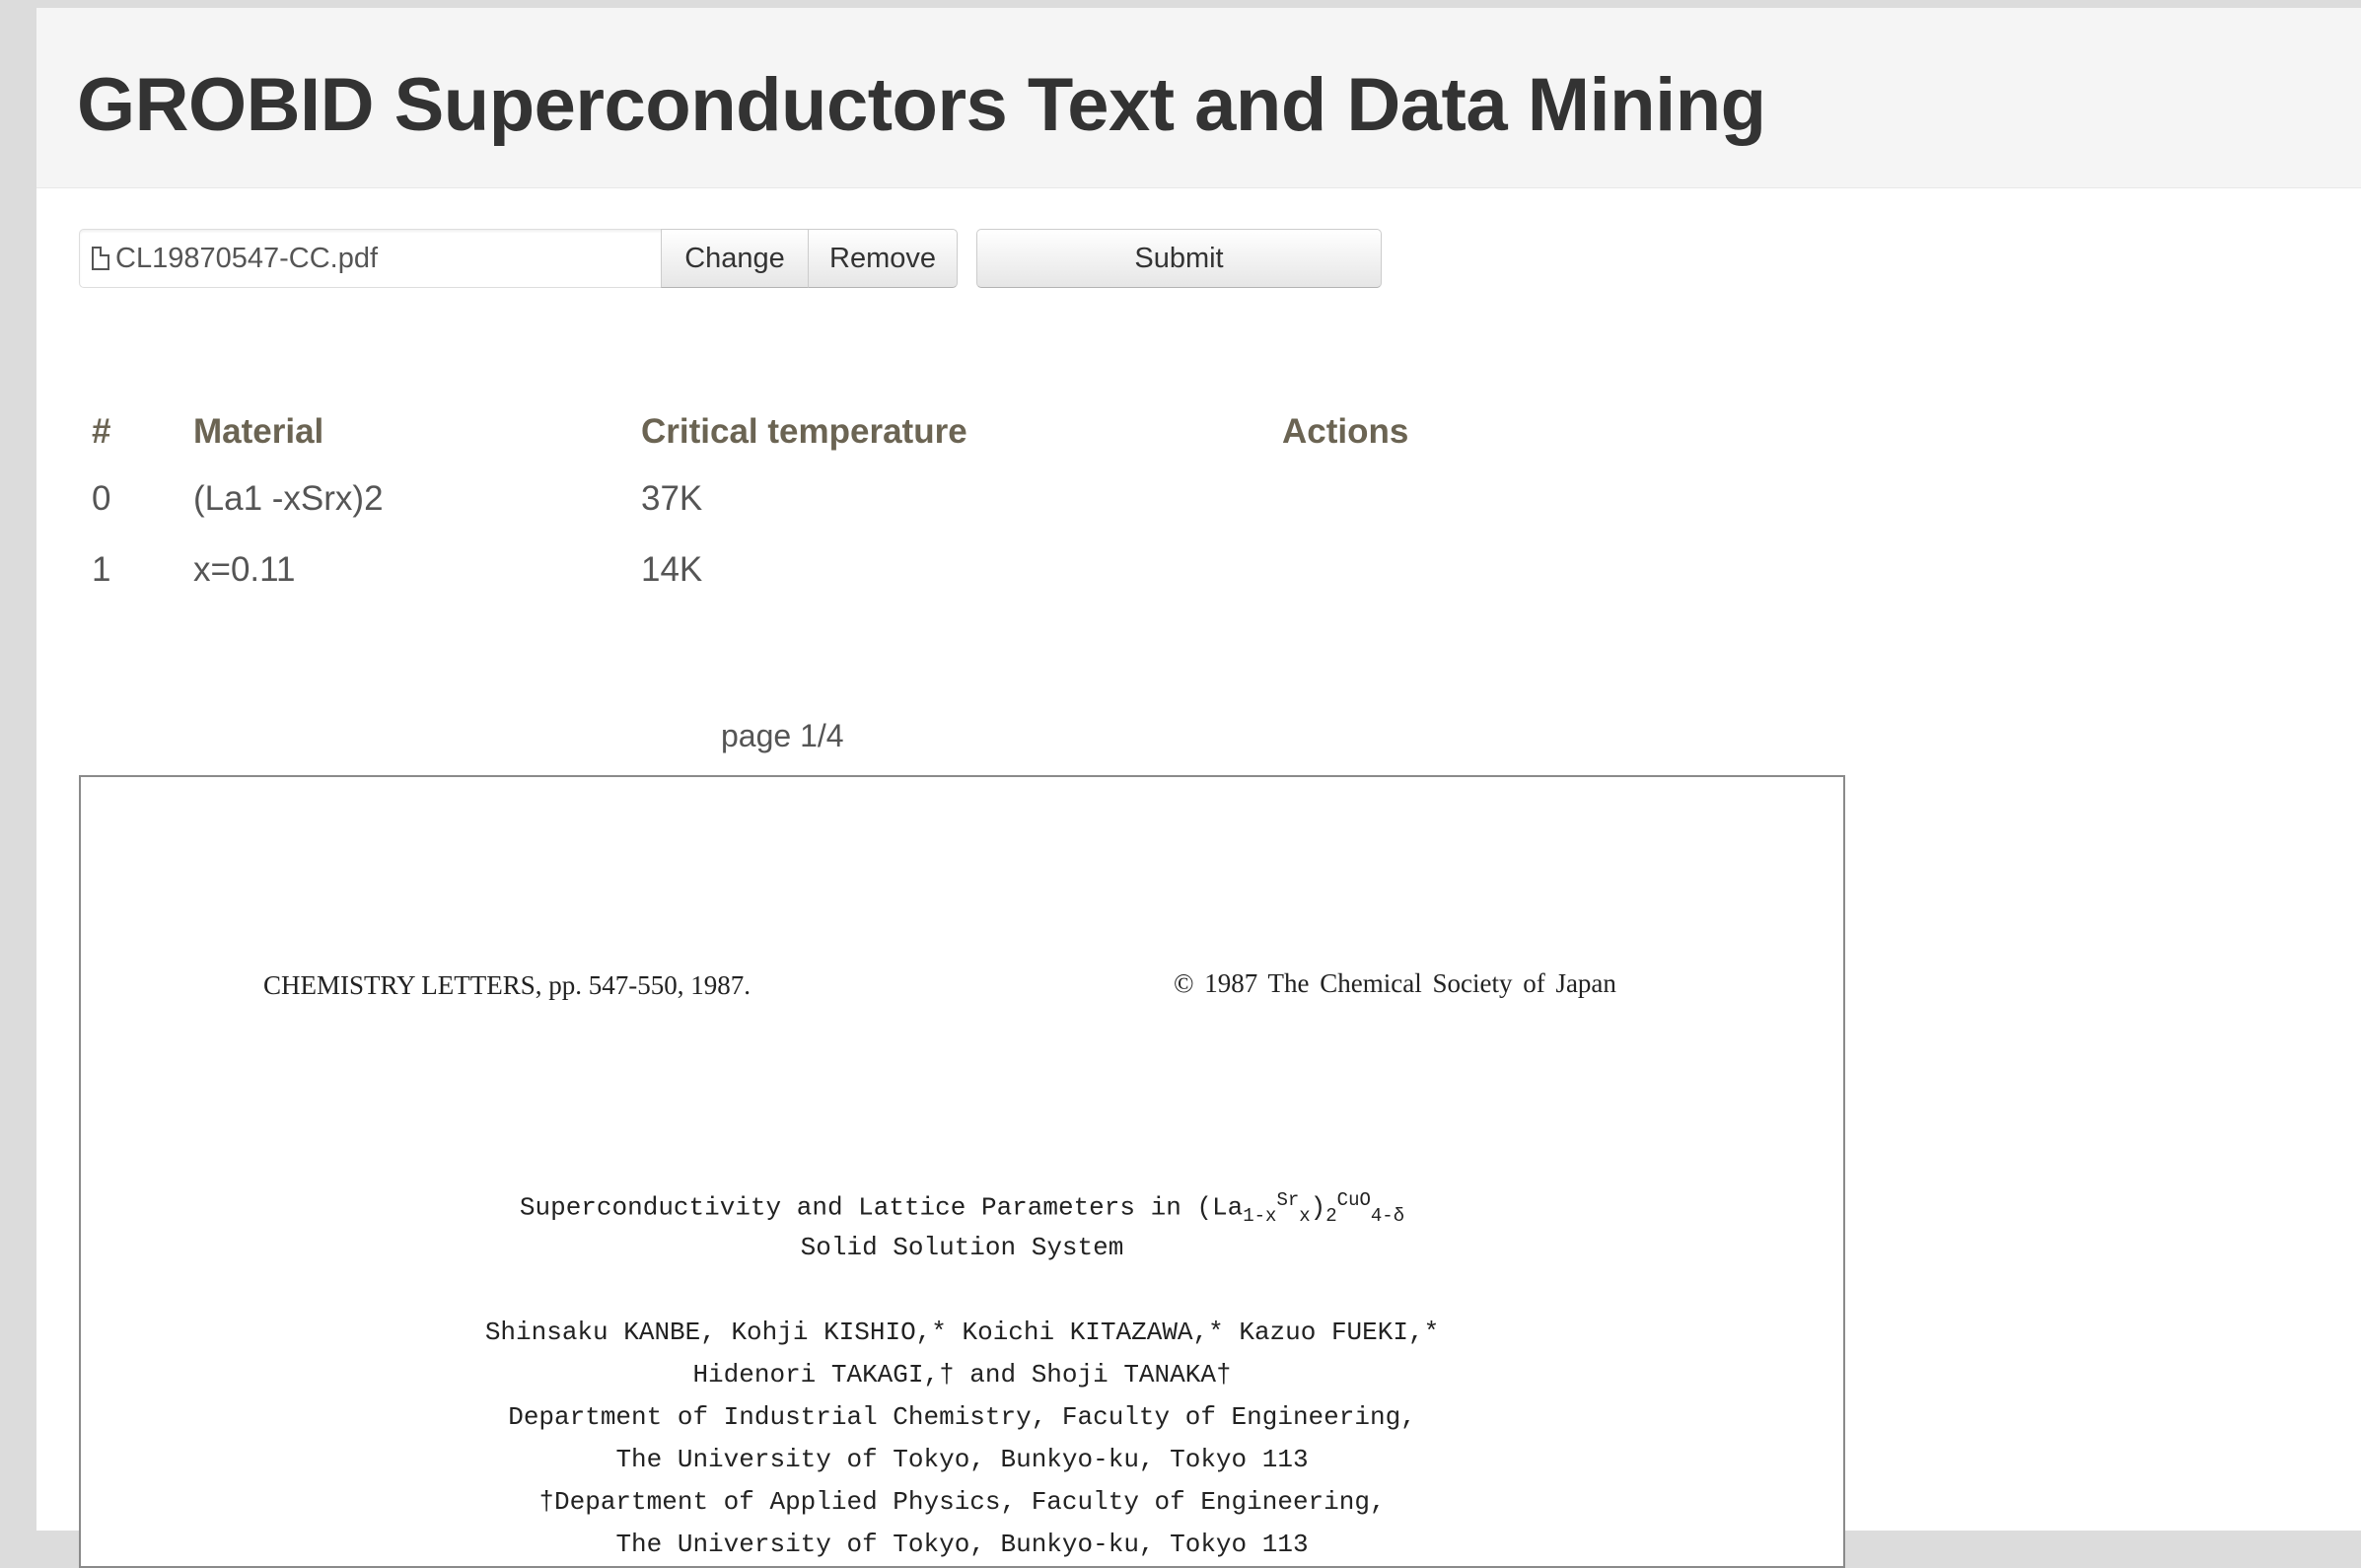 This screenshot has width=2361, height=1568. Describe the element at coordinates (1331, 1215) in the screenshot. I see `pdf-title-sub: 2` at that location.